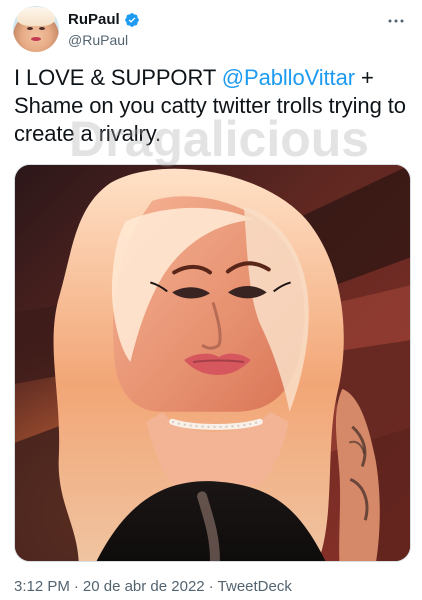 This screenshot has height=600, width=422. I want to click on tweet-time: 3:12 PM, so click(42, 586).